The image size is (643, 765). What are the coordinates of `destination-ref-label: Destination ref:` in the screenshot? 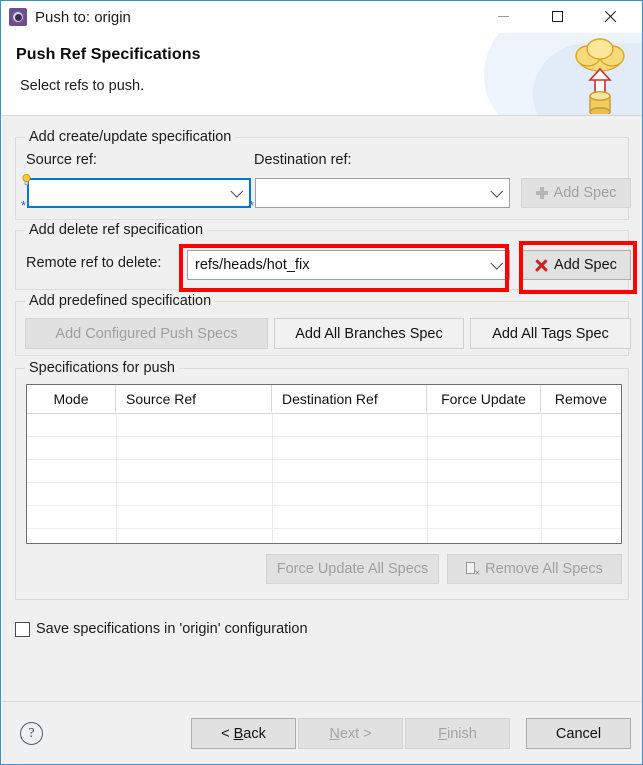 It's located at (303, 160).